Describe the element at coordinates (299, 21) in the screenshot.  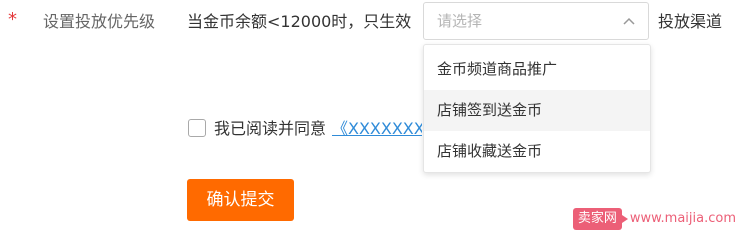
I see `balance-condition-text: 当金币余额<12000时，只生效` at that location.